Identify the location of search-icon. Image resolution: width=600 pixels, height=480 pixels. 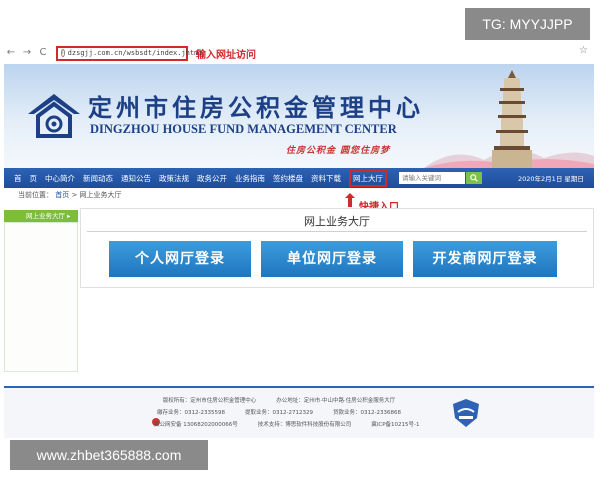
(474, 177).